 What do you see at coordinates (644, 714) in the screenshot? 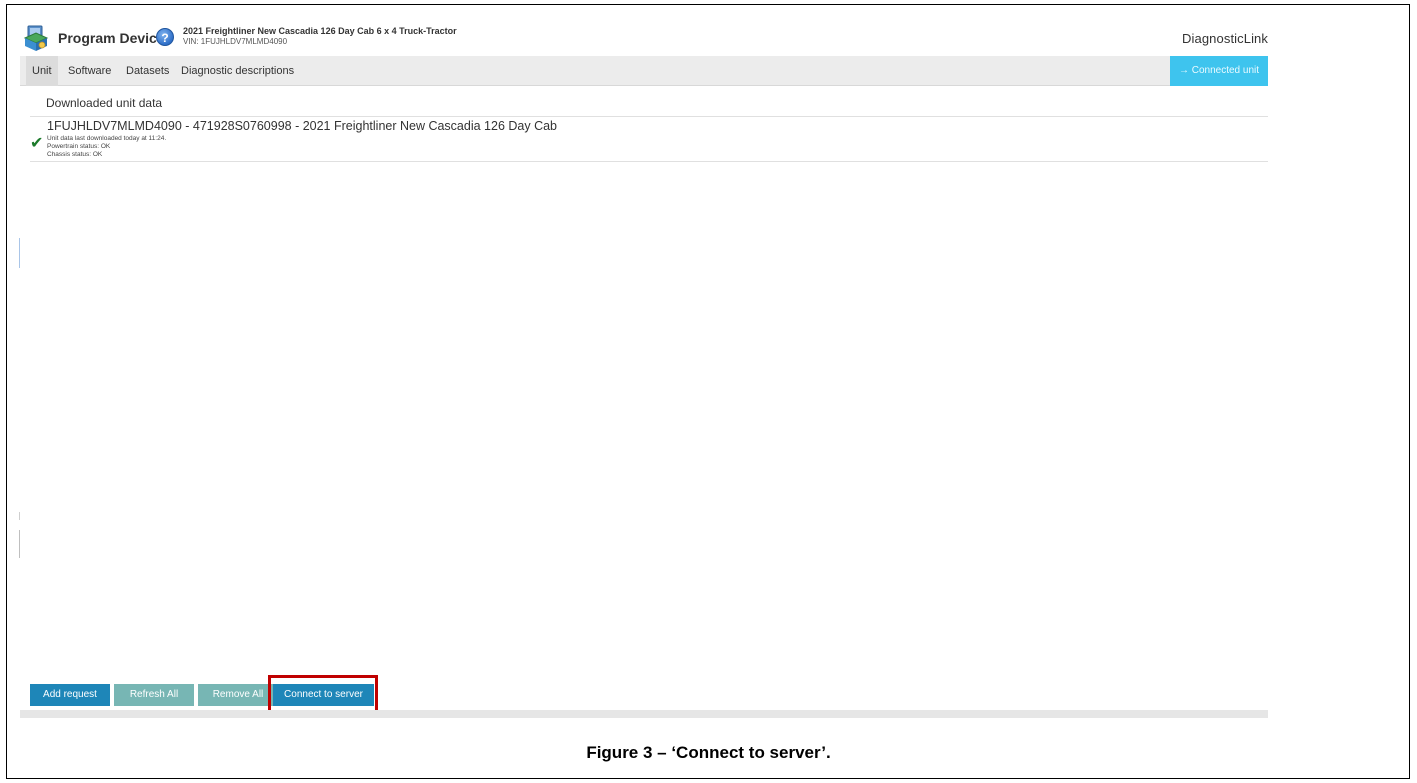
I see `horizontal-scrollbar` at bounding box center [644, 714].